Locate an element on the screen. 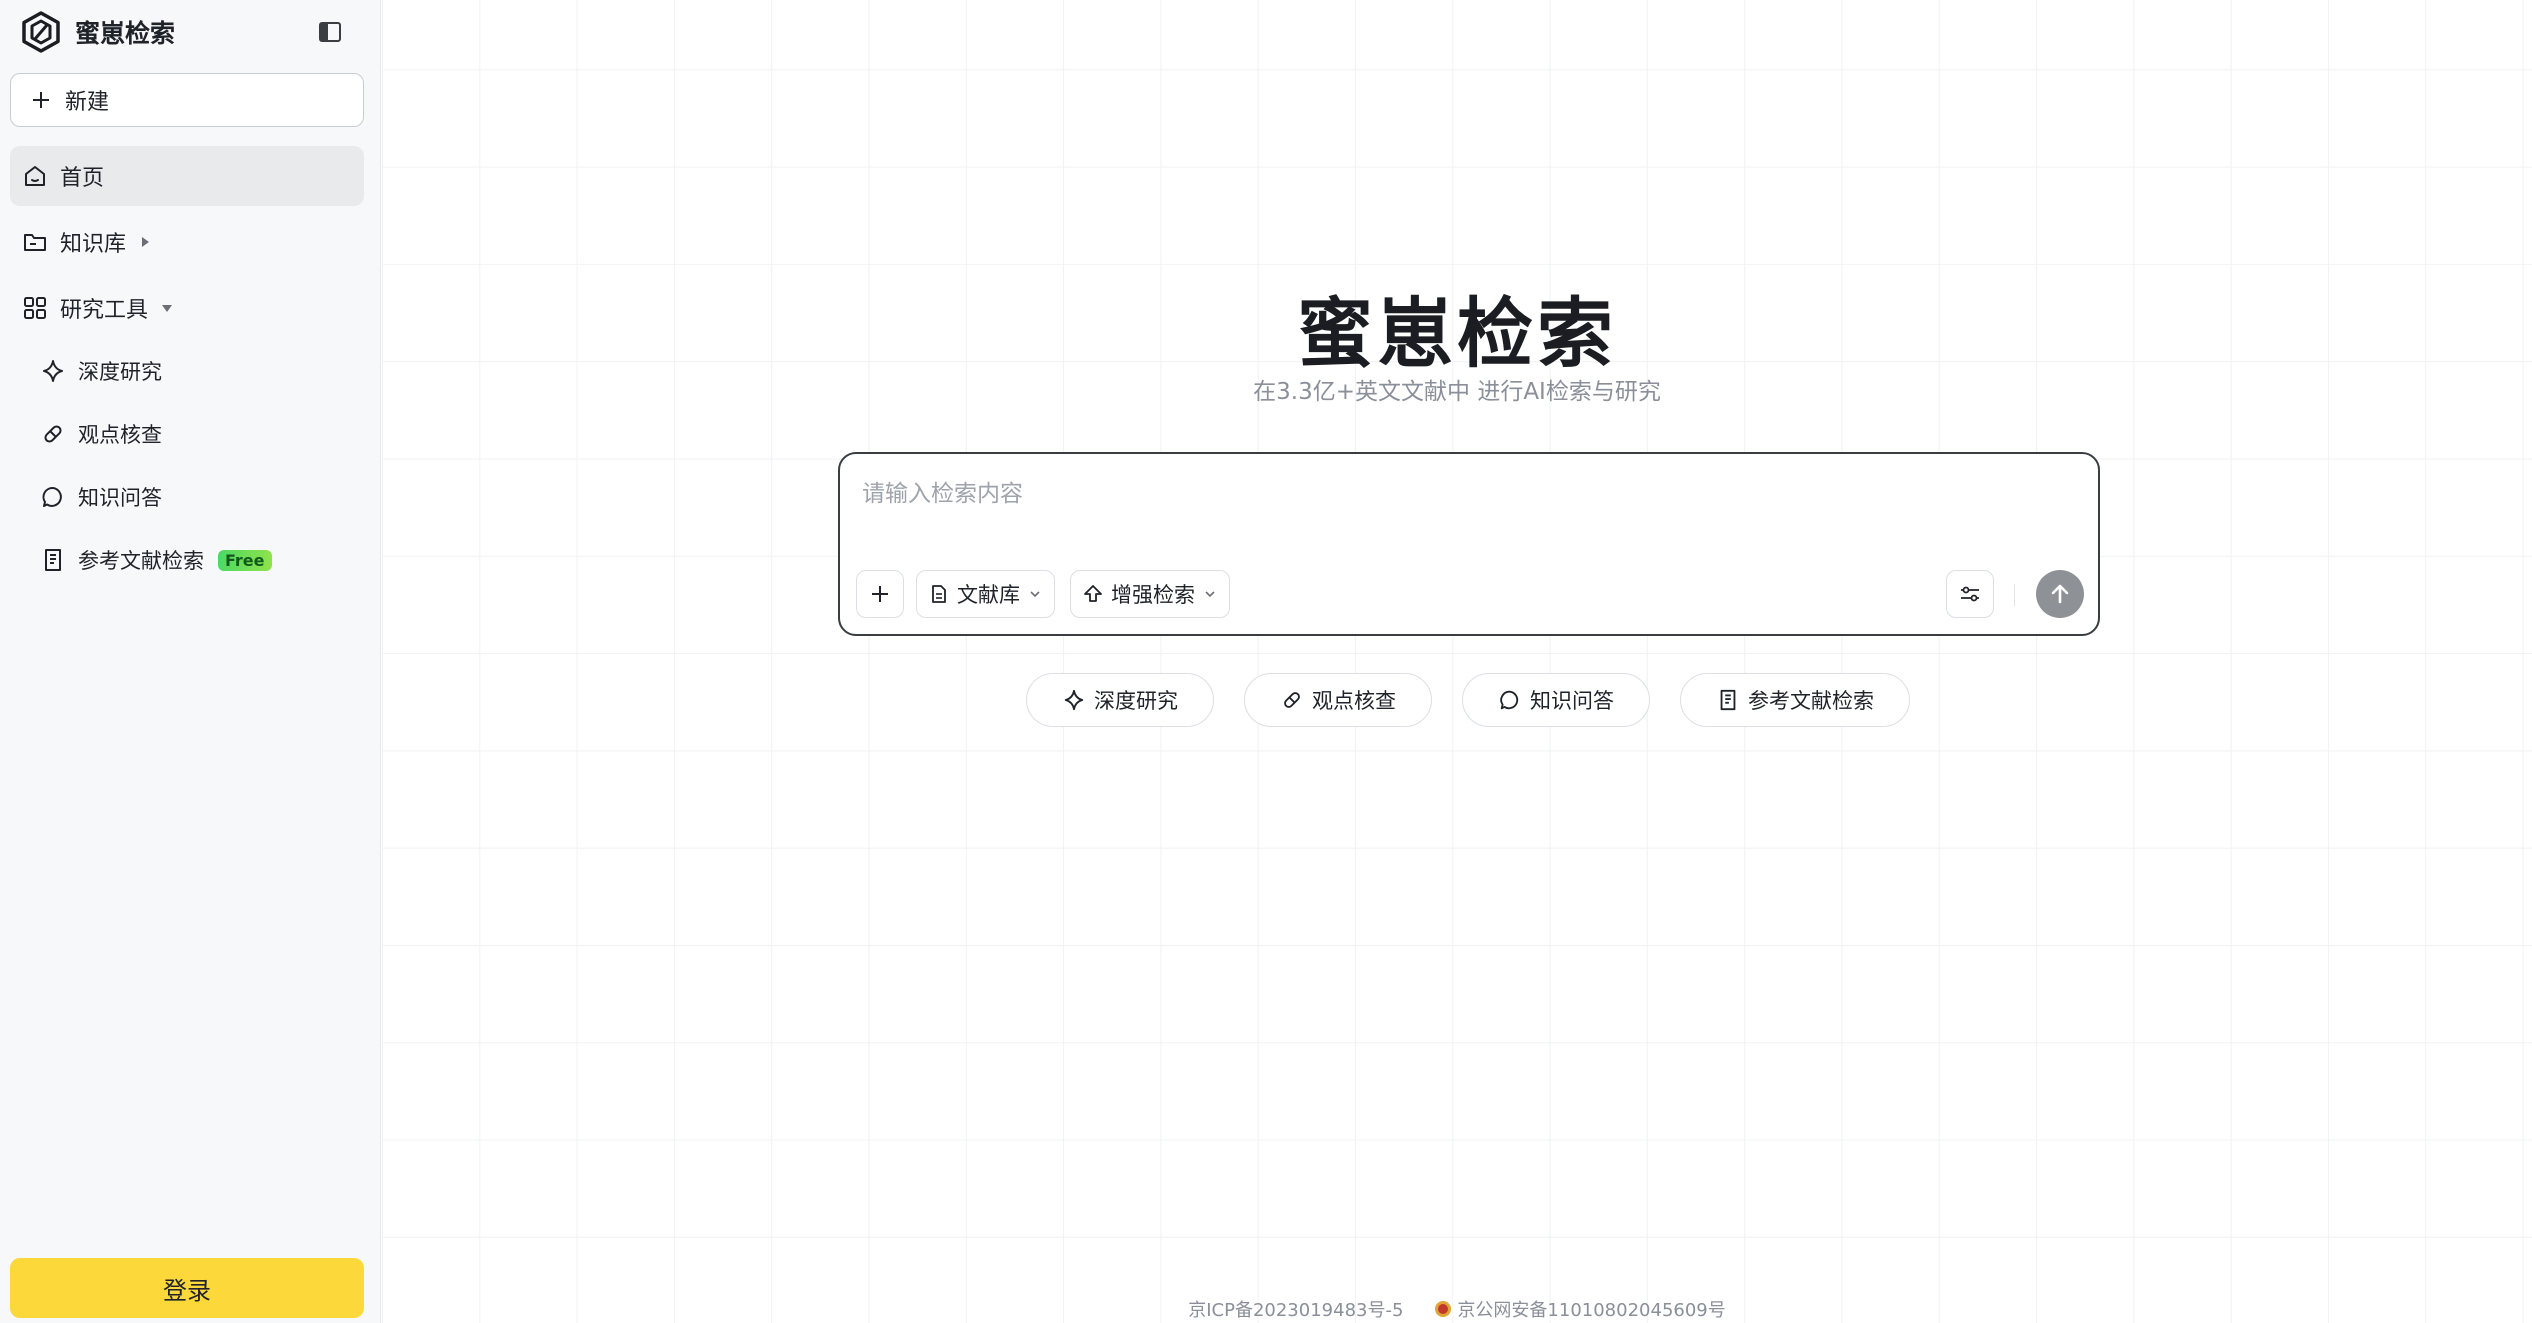 The image size is (2532, 1323). library-dropdown: 文献库 is located at coordinates (985, 594).